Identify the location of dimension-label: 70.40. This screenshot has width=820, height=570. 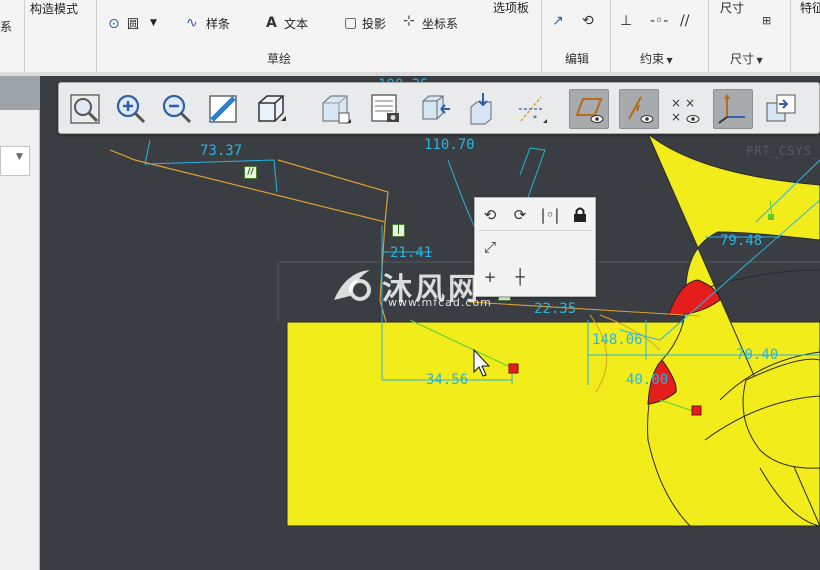
(757, 355).